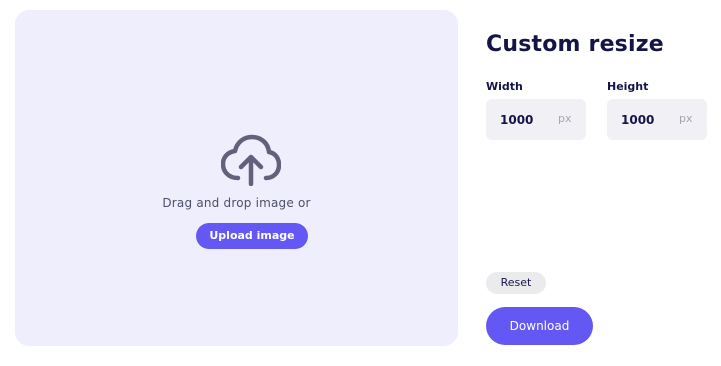 The image size is (721, 366). I want to click on height-field: px, so click(657, 119).